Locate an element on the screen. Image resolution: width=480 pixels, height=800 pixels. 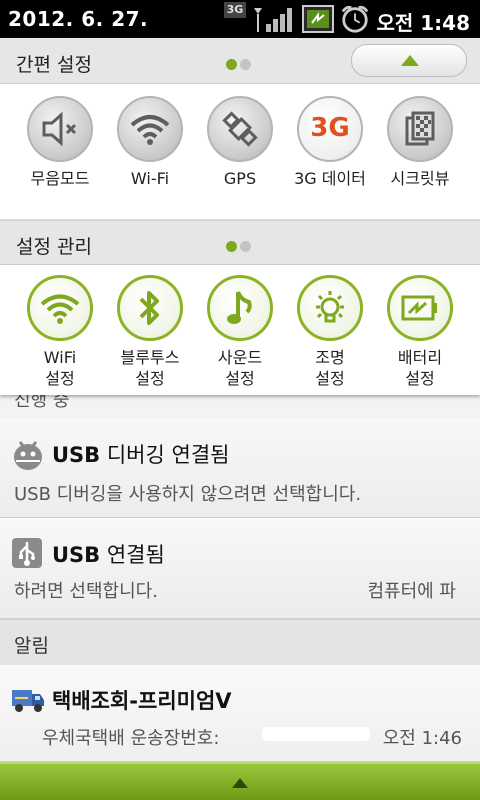
notification-title-rest: 연결됨 is located at coordinates (132, 555).